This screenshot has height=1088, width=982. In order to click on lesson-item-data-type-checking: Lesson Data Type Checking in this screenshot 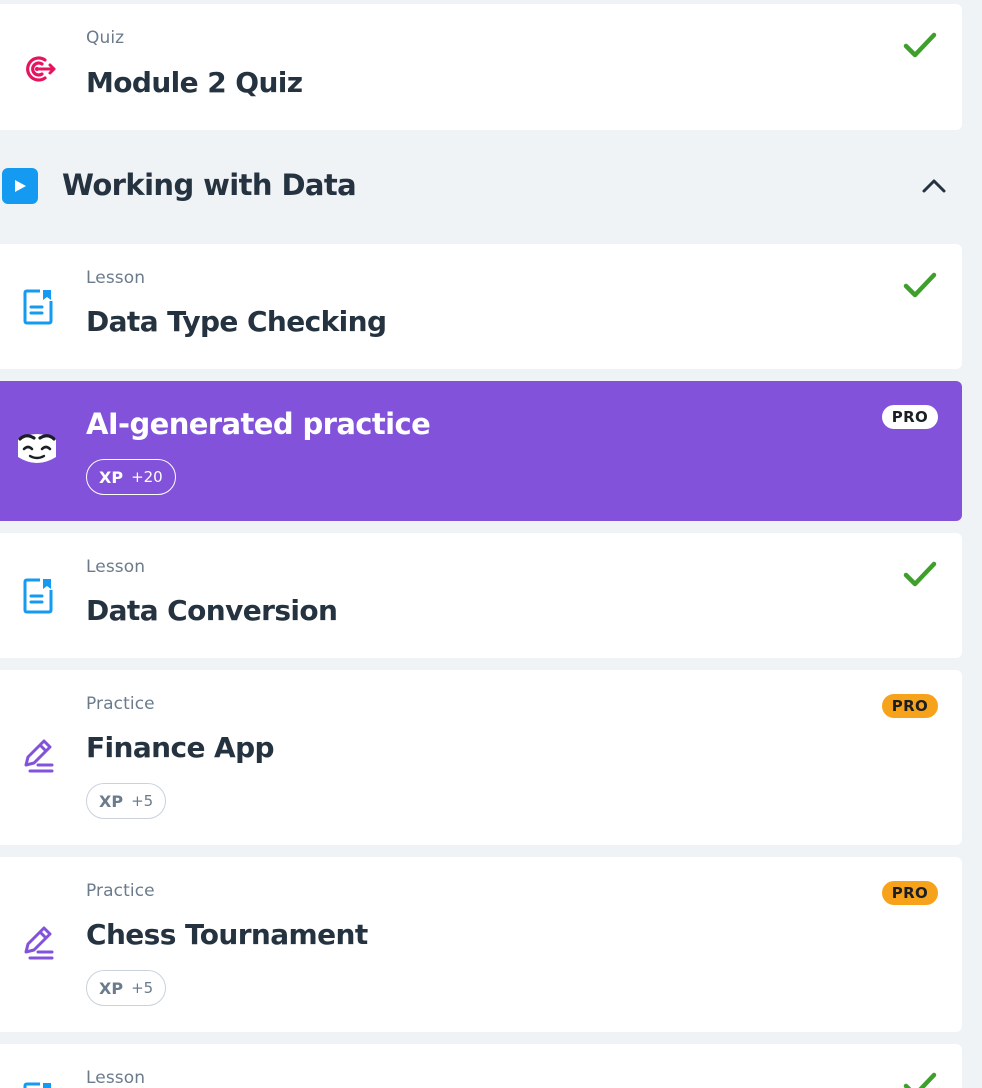, I will do `click(481, 306)`.